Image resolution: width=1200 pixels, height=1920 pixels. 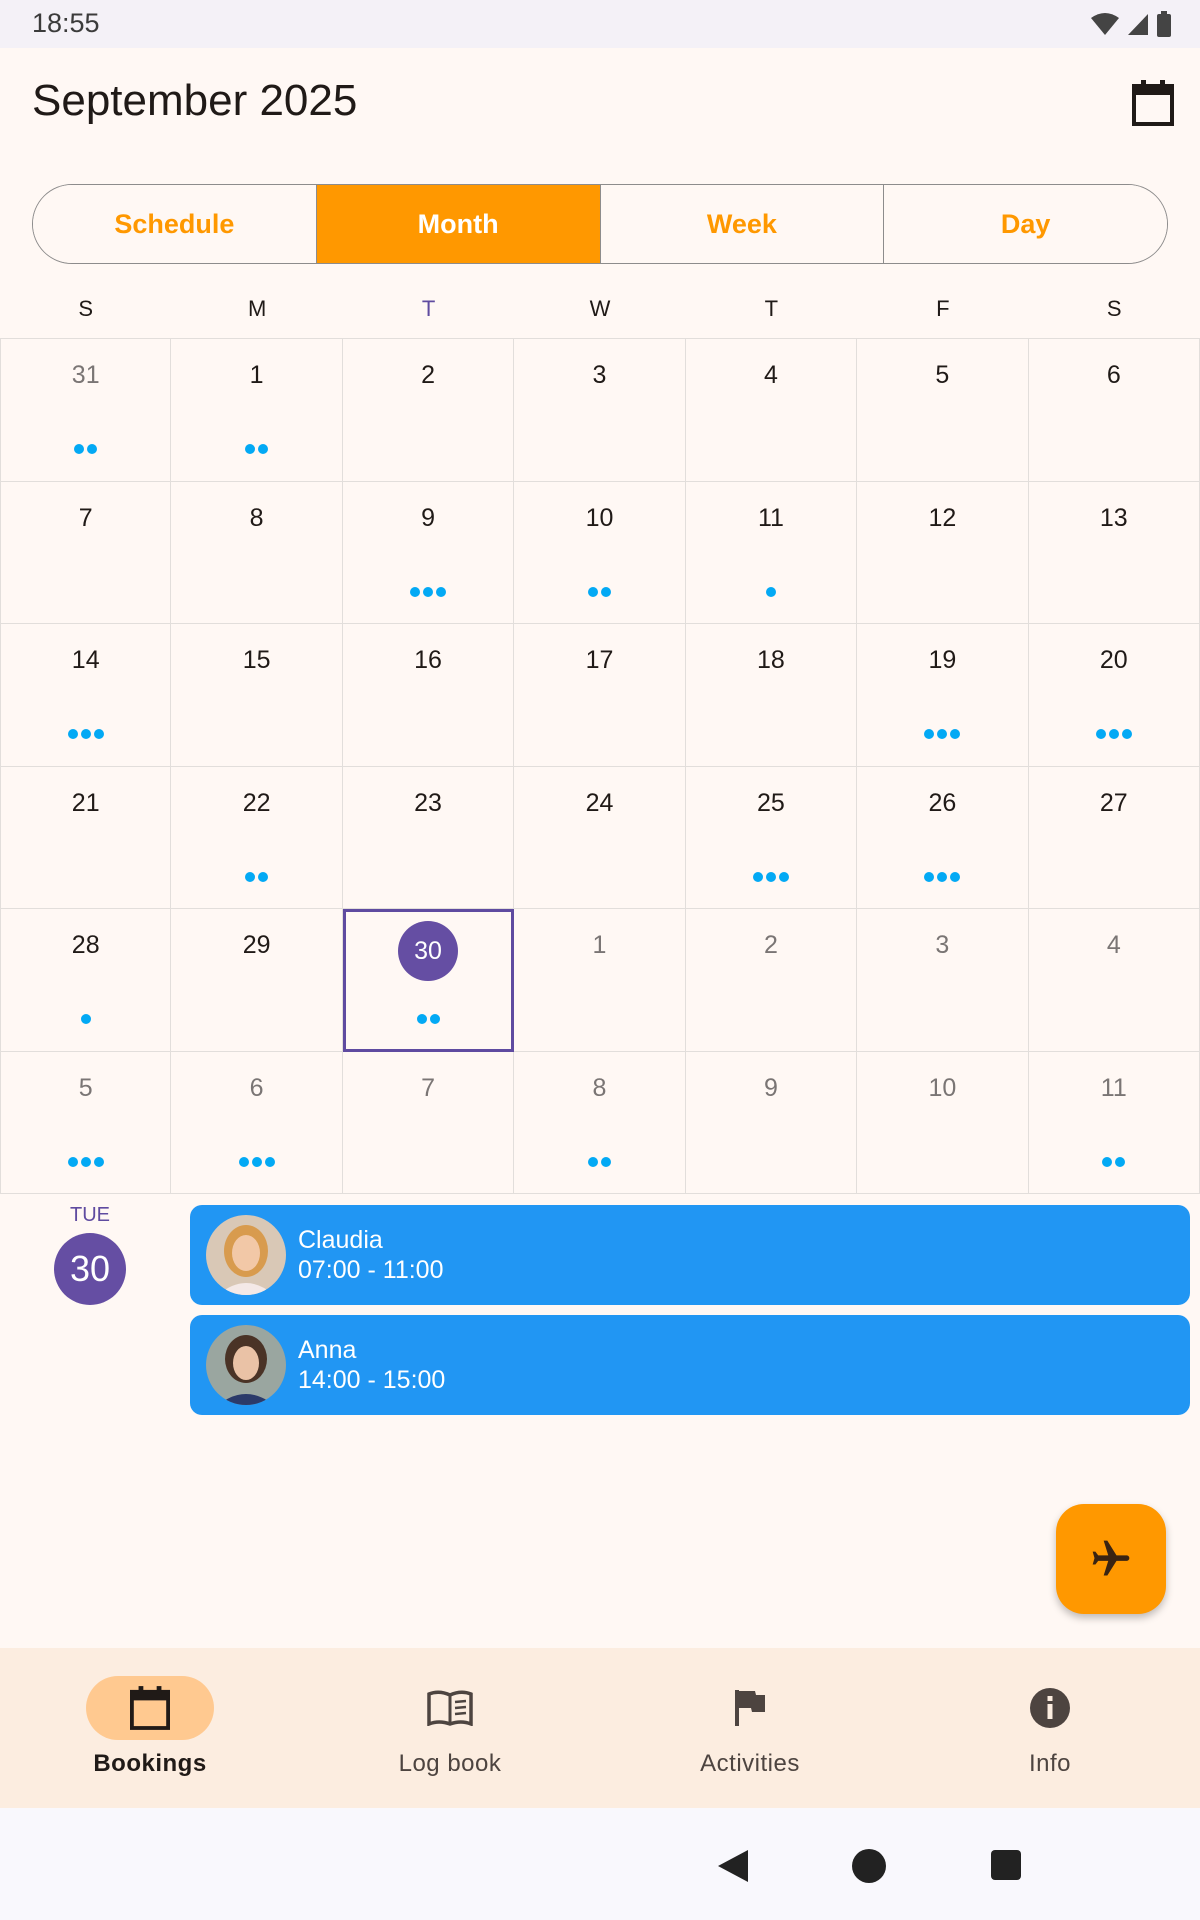 What do you see at coordinates (771, 308) in the screenshot?
I see `weekday-thu: T` at bounding box center [771, 308].